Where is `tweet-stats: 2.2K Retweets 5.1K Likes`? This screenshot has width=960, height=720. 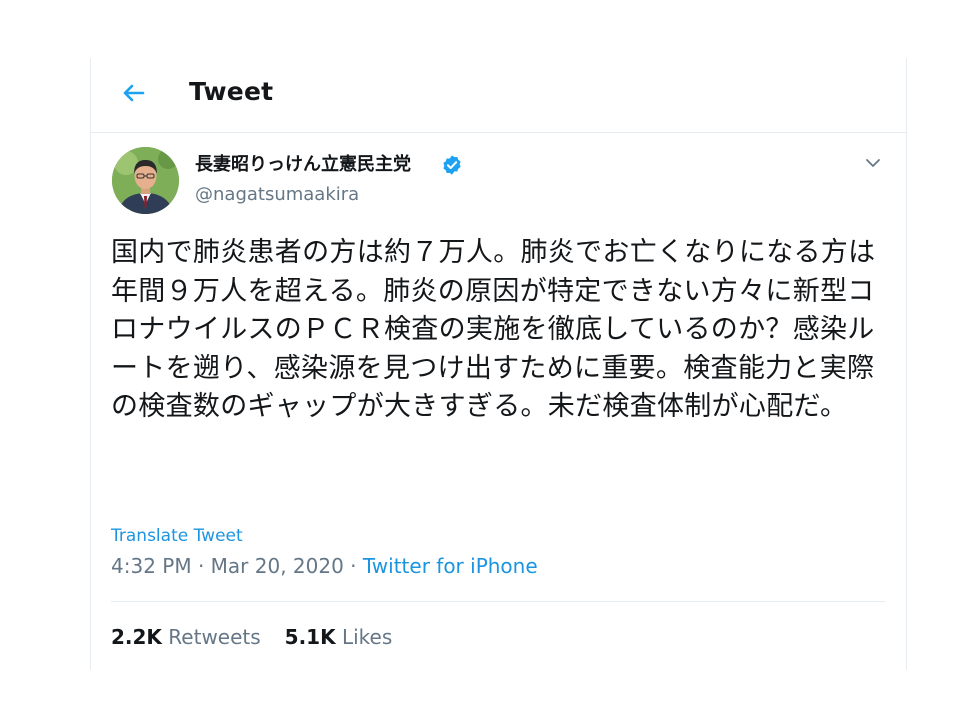
tweet-stats: 2.2K Retweets 5.1K Likes is located at coordinates (251, 637).